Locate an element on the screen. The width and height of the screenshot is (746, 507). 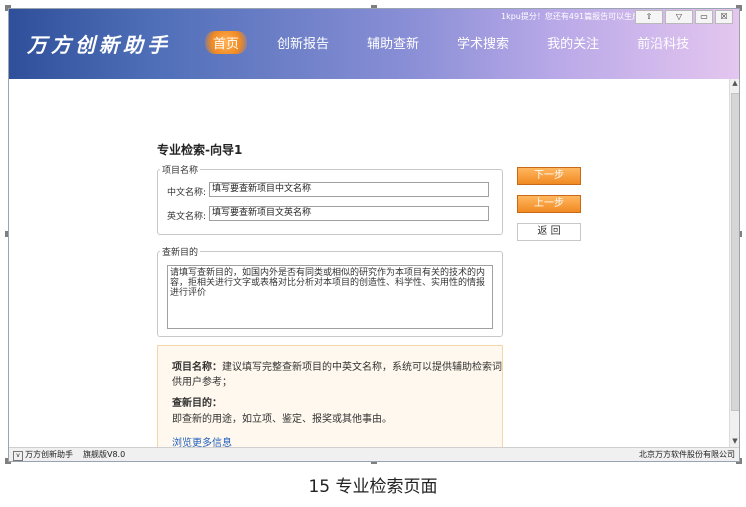
dropdown-icon: v is located at coordinates (18, 456).